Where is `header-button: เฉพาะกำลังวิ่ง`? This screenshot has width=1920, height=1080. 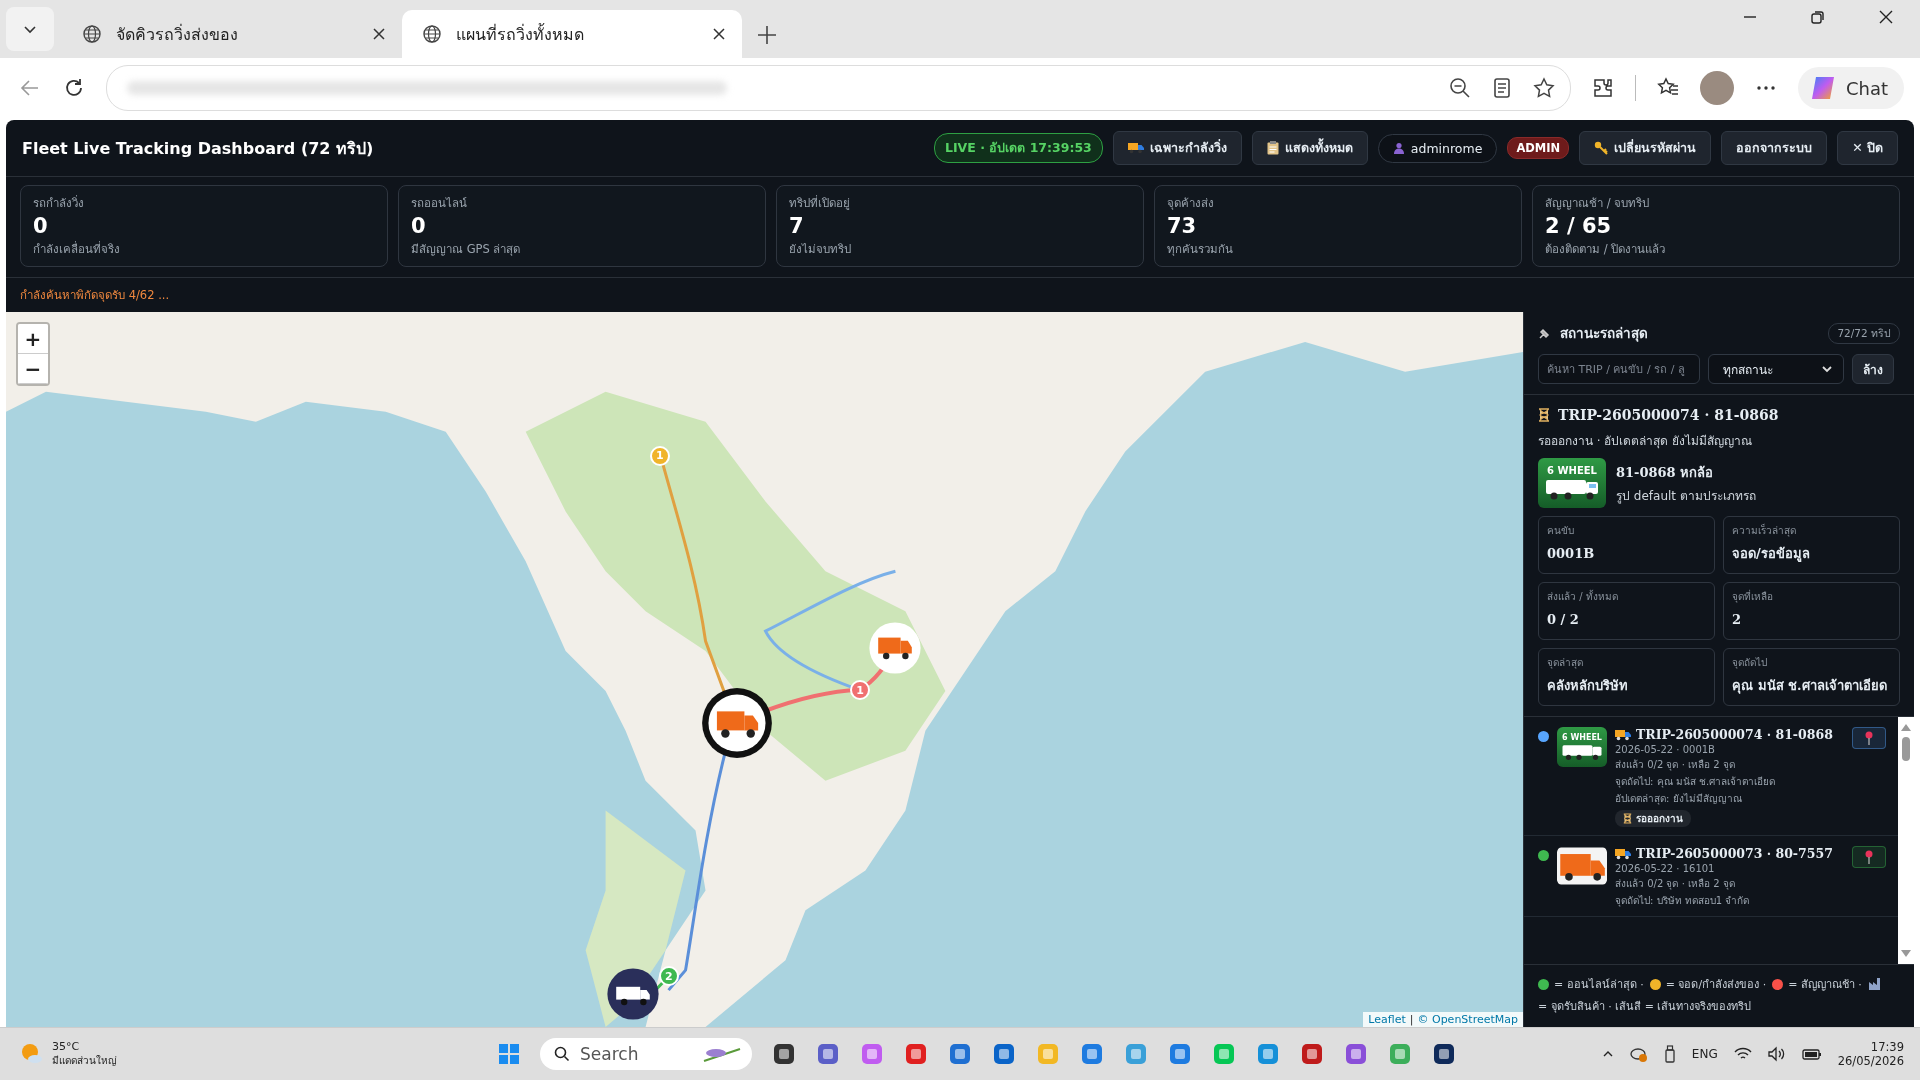
header-button: เฉพาะกำลังวิ่ง is located at coordinates (1177, 148).